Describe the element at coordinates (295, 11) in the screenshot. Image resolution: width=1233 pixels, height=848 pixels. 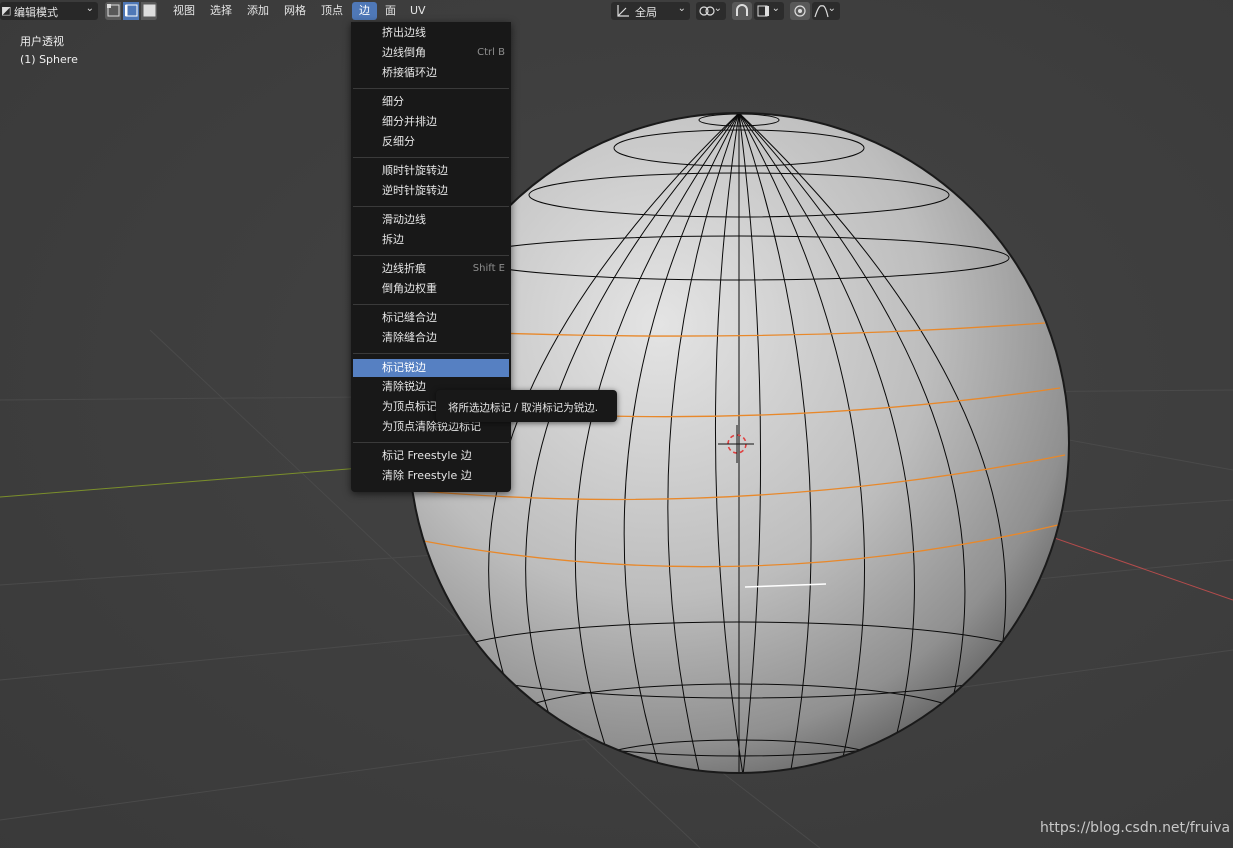
I see `menu-mesh: 网格` at that location.